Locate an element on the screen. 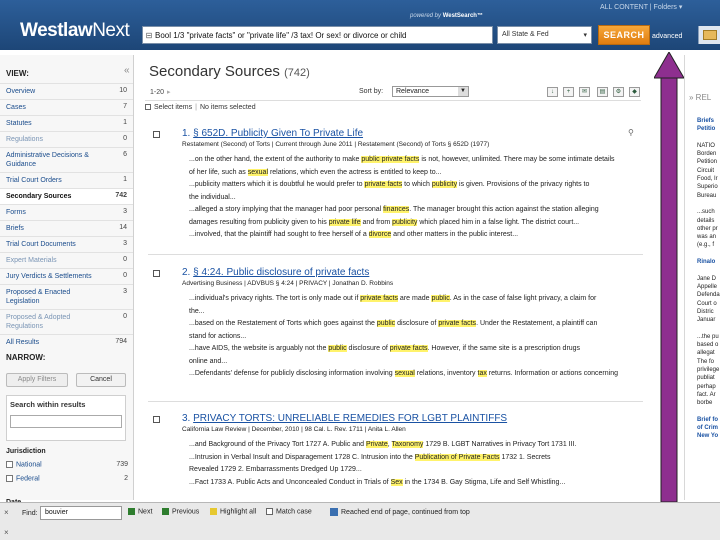 The image size is (720, 540). view-item: Trial Court Orders 1 is located at coordinates (66, 180).